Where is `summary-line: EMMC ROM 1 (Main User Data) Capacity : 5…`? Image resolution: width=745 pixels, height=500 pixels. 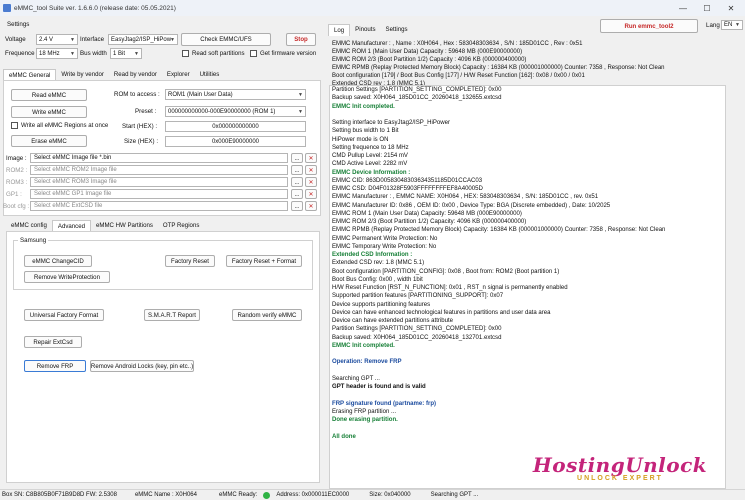
summary-line: EMMC ROM 1 (Main User Data) Capacity : 5… is located at coordinates (427, 52).